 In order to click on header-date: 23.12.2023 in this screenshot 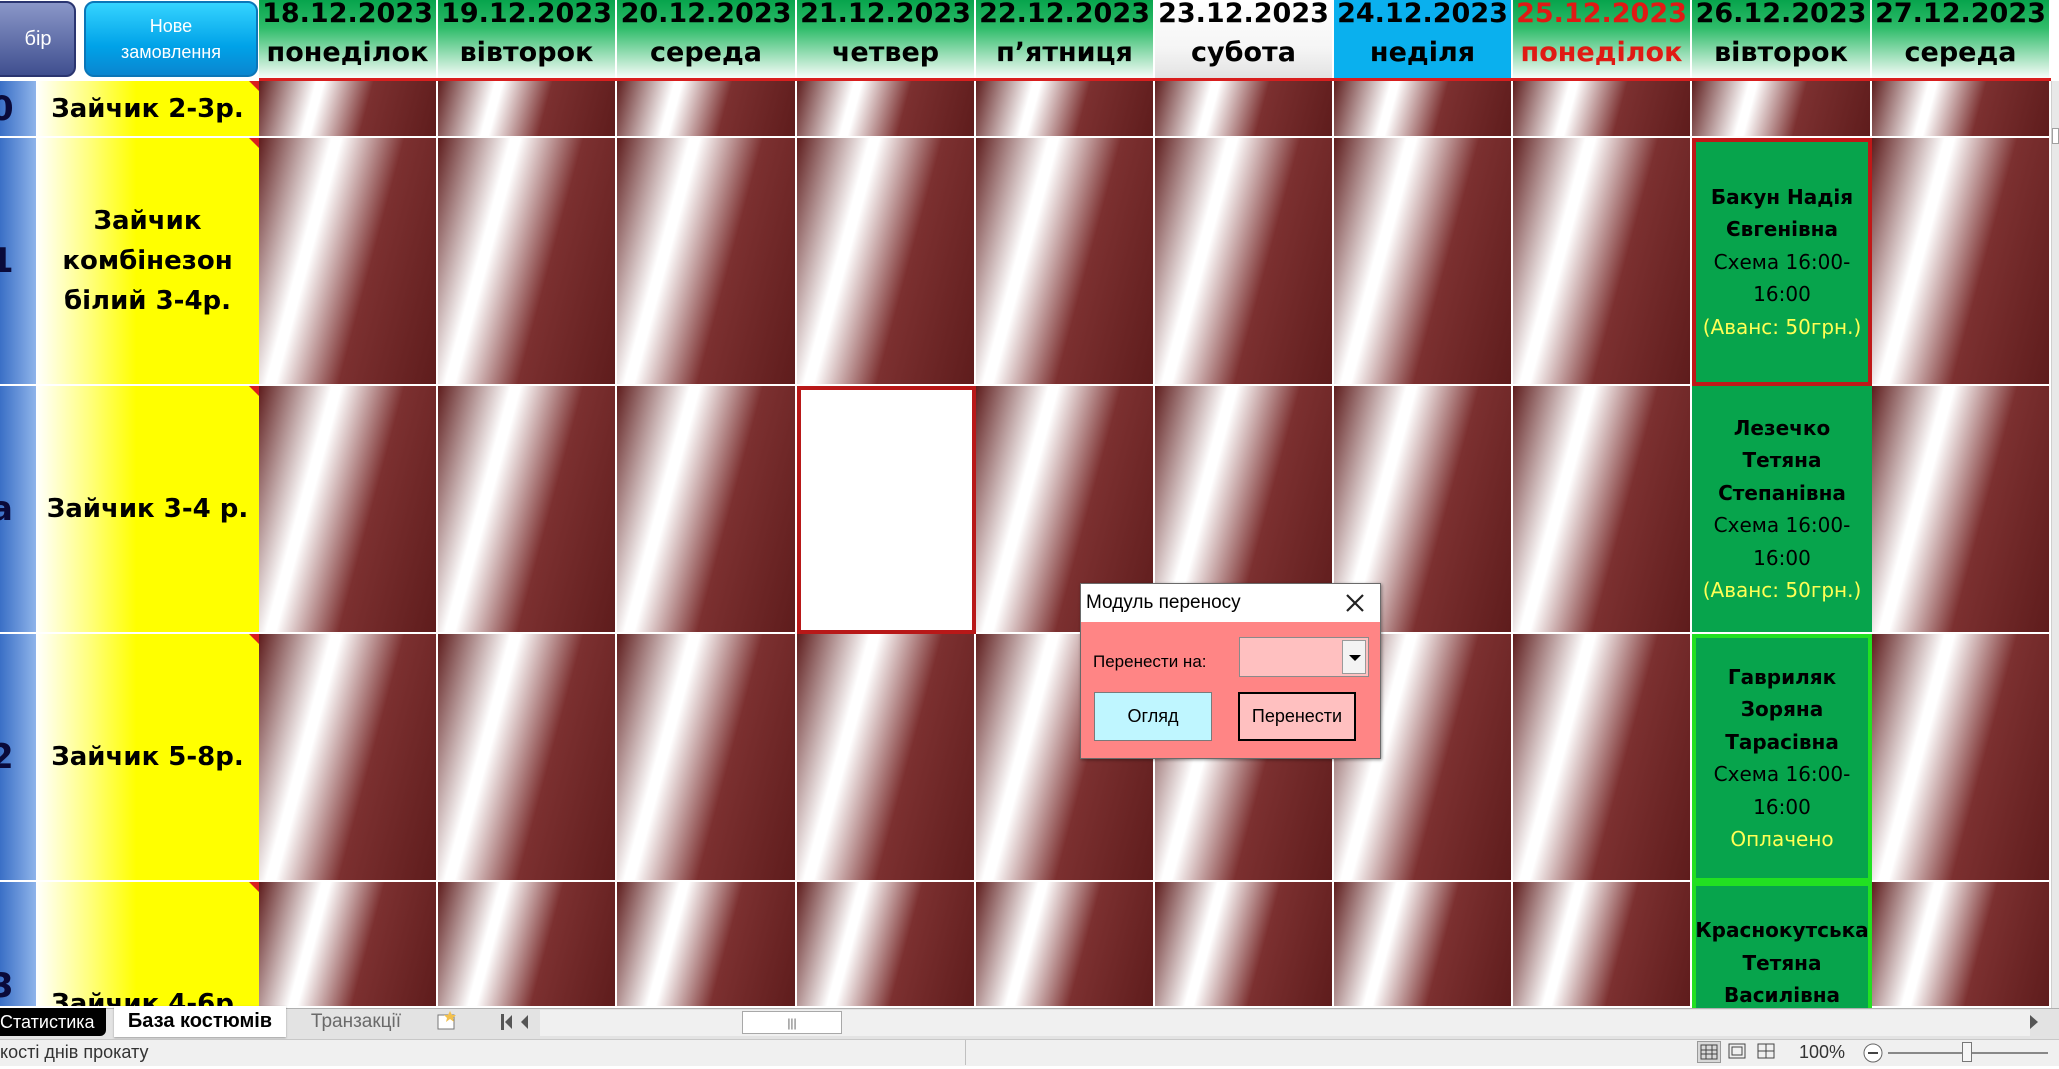, I will do `click(1243, 14)`.